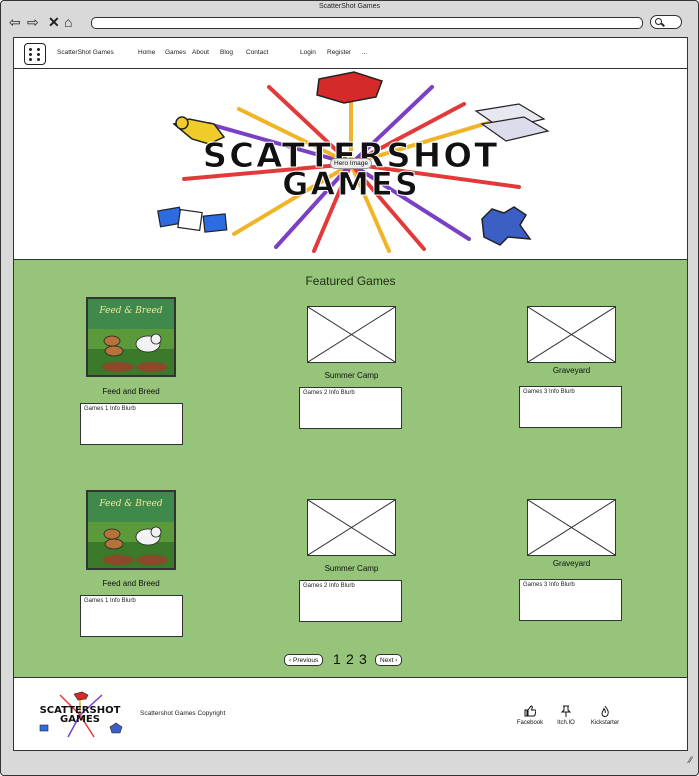 Image resolution: width=699 pixels, height=776 pixels. I want to click on social-label: Itch.IO, so click(566, 723).